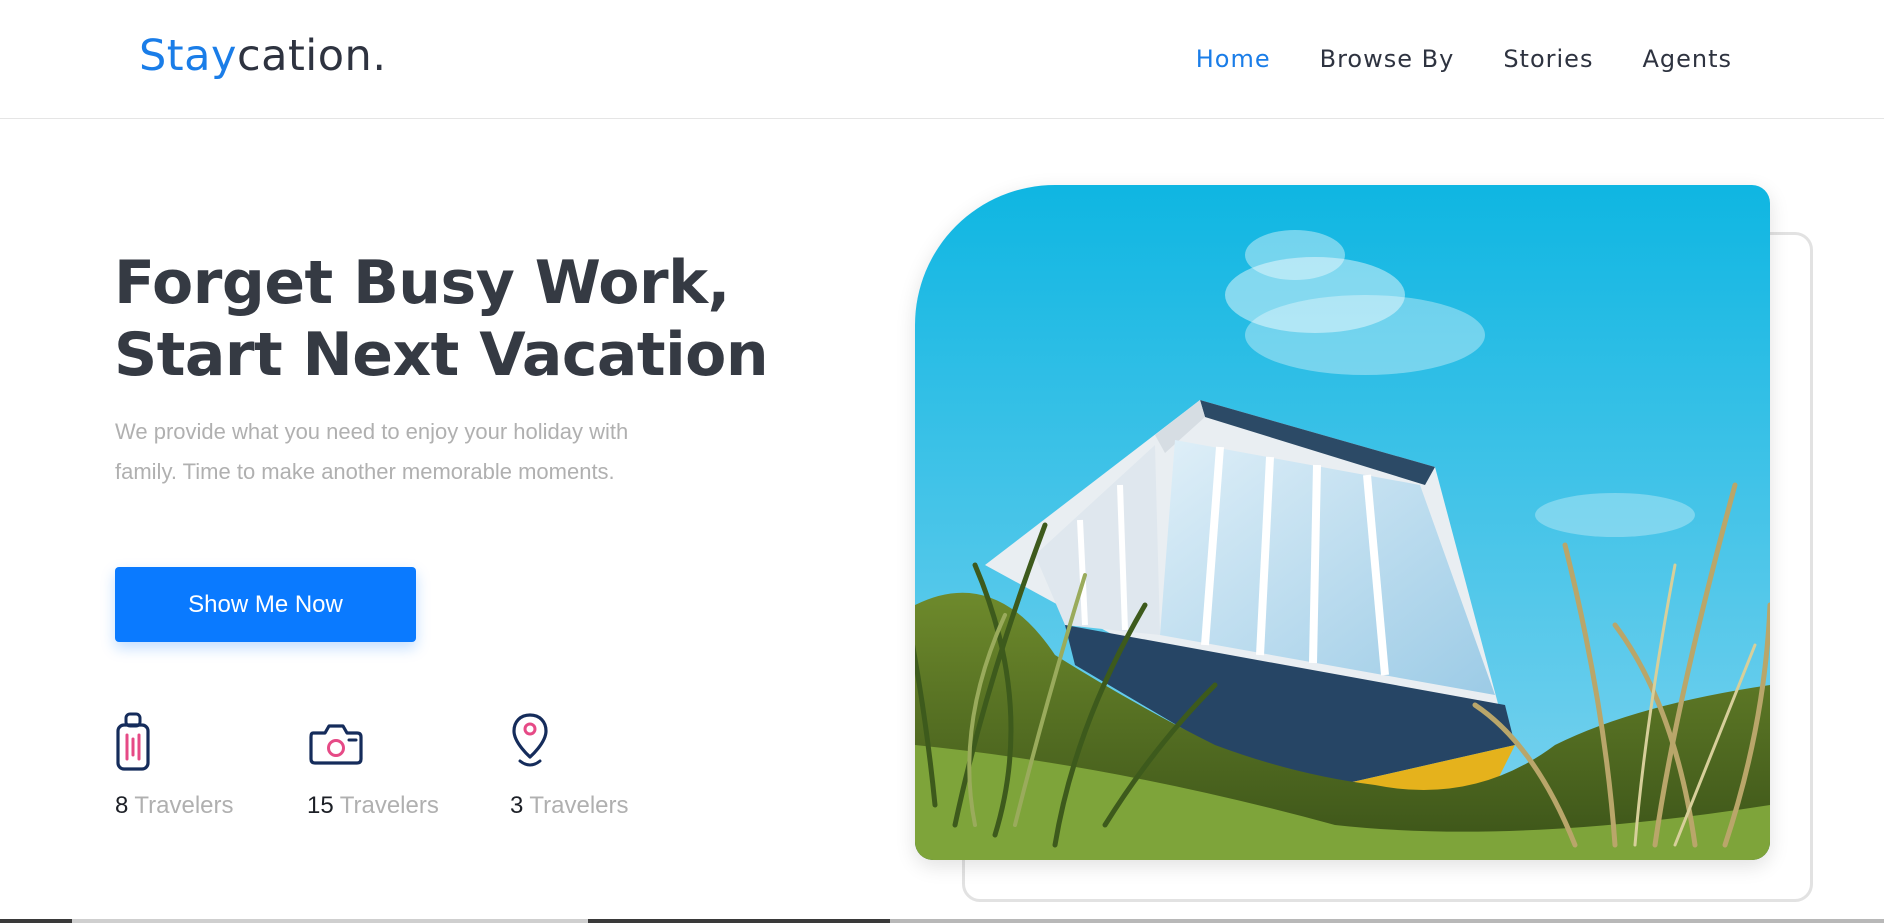  I want to click on show-me-now-button: Show Me Now, so click(265, 604).